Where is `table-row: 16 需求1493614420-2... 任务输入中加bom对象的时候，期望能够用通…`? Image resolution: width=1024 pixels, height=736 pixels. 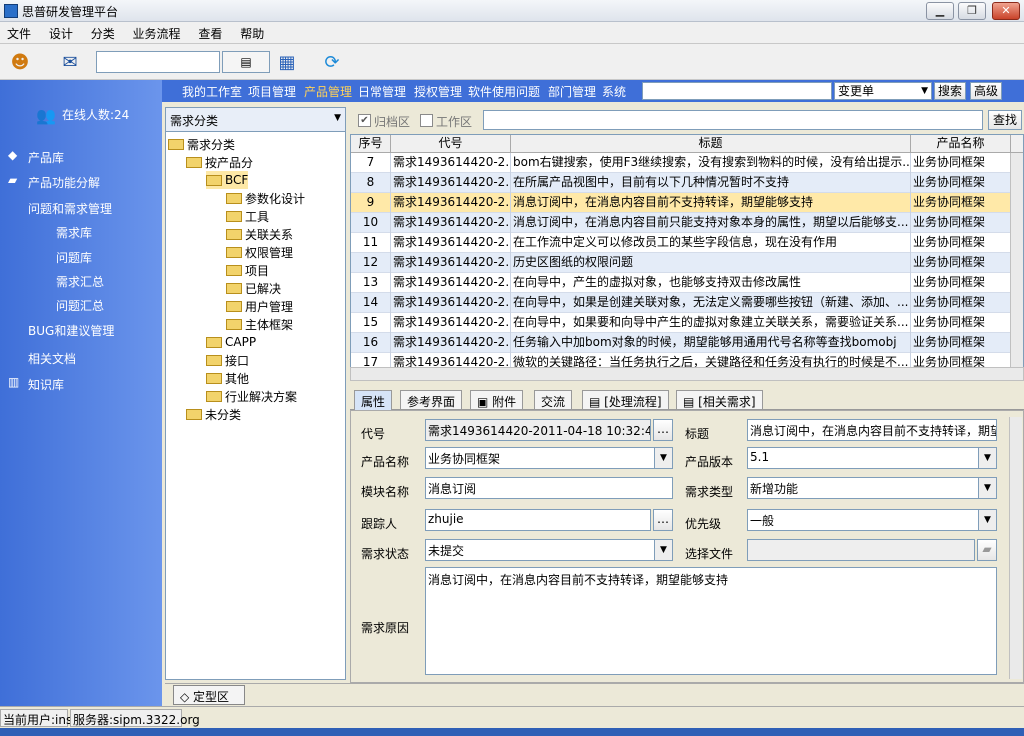 table-row: 16 需求1493614420-2... 任务输入中加bom对象的时候，期望能够用通… is located at coordinates (681, 343).